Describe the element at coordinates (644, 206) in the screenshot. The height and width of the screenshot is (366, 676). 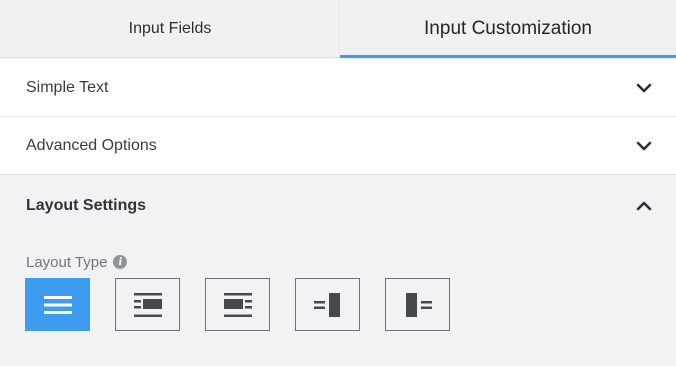
I see `chevron-up-icon` at that location.